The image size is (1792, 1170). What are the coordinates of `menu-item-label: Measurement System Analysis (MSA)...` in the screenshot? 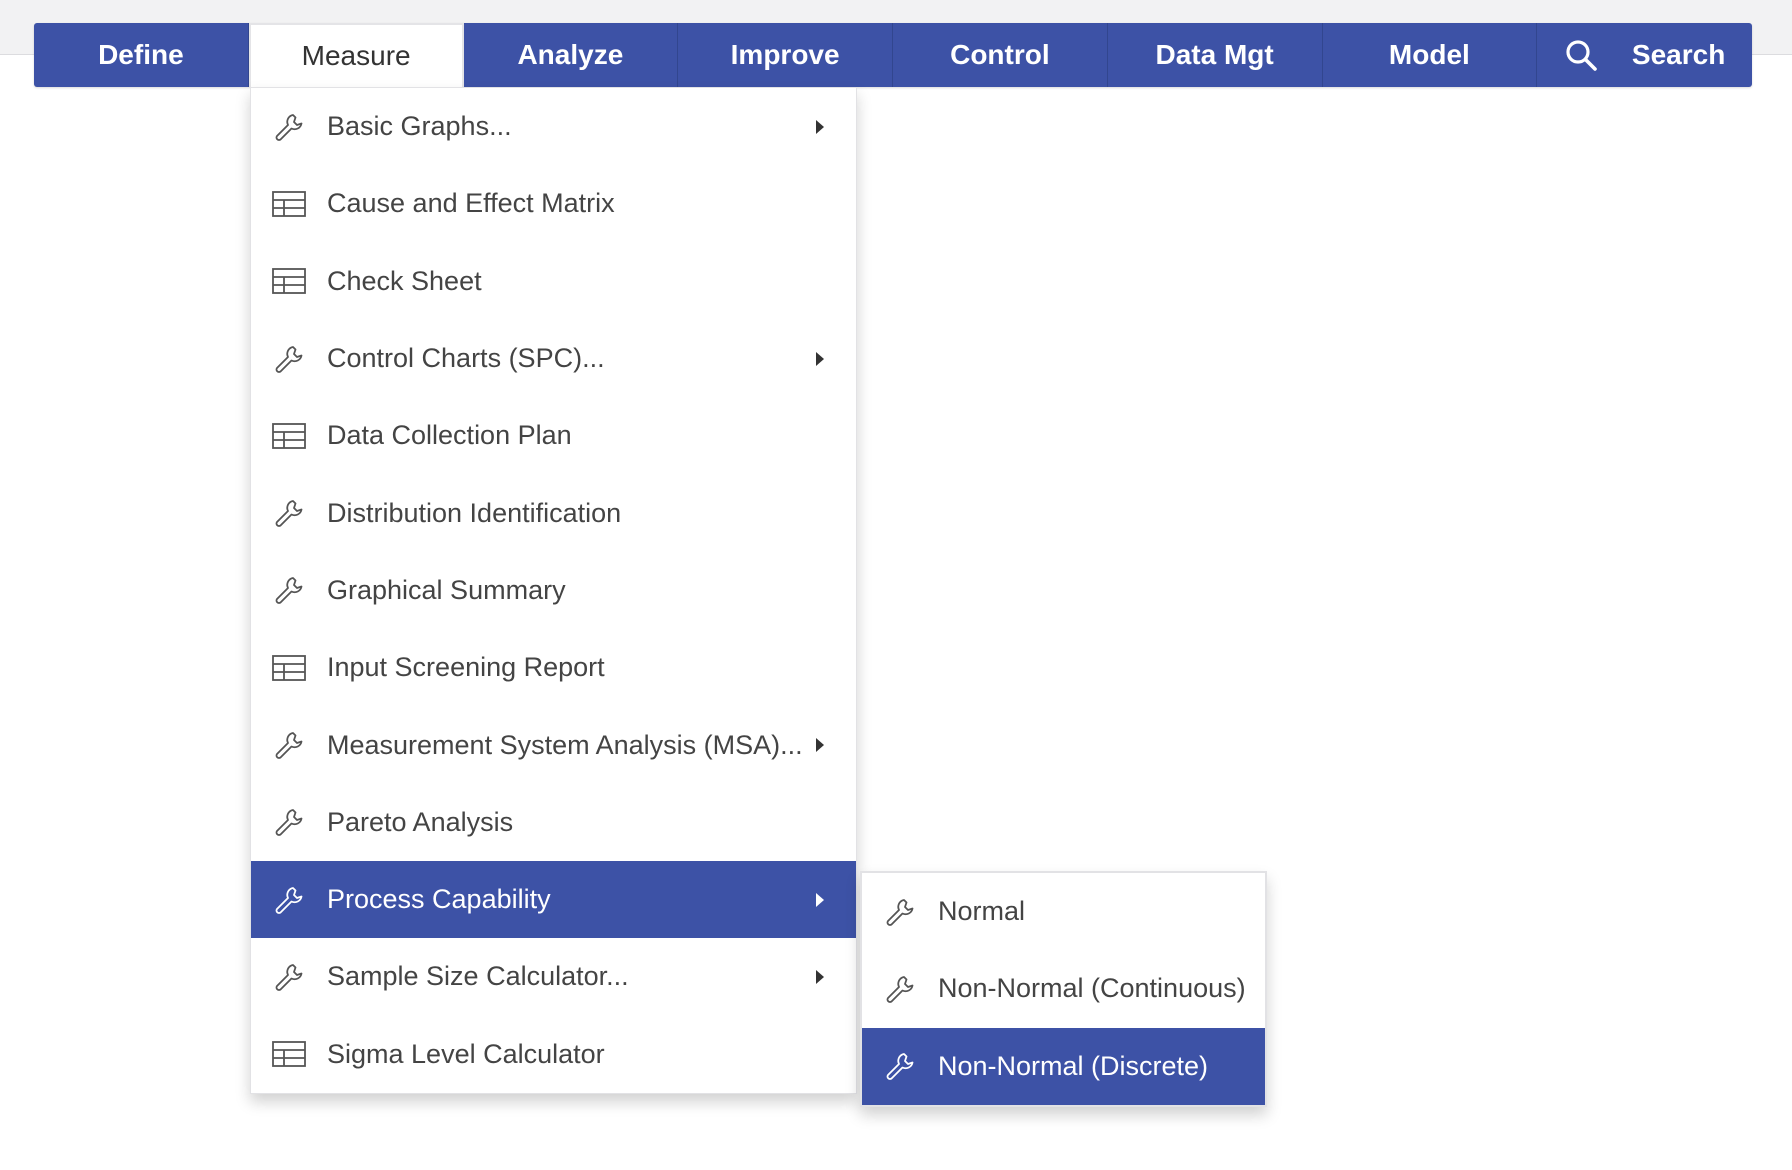 It's located at (565, 744).